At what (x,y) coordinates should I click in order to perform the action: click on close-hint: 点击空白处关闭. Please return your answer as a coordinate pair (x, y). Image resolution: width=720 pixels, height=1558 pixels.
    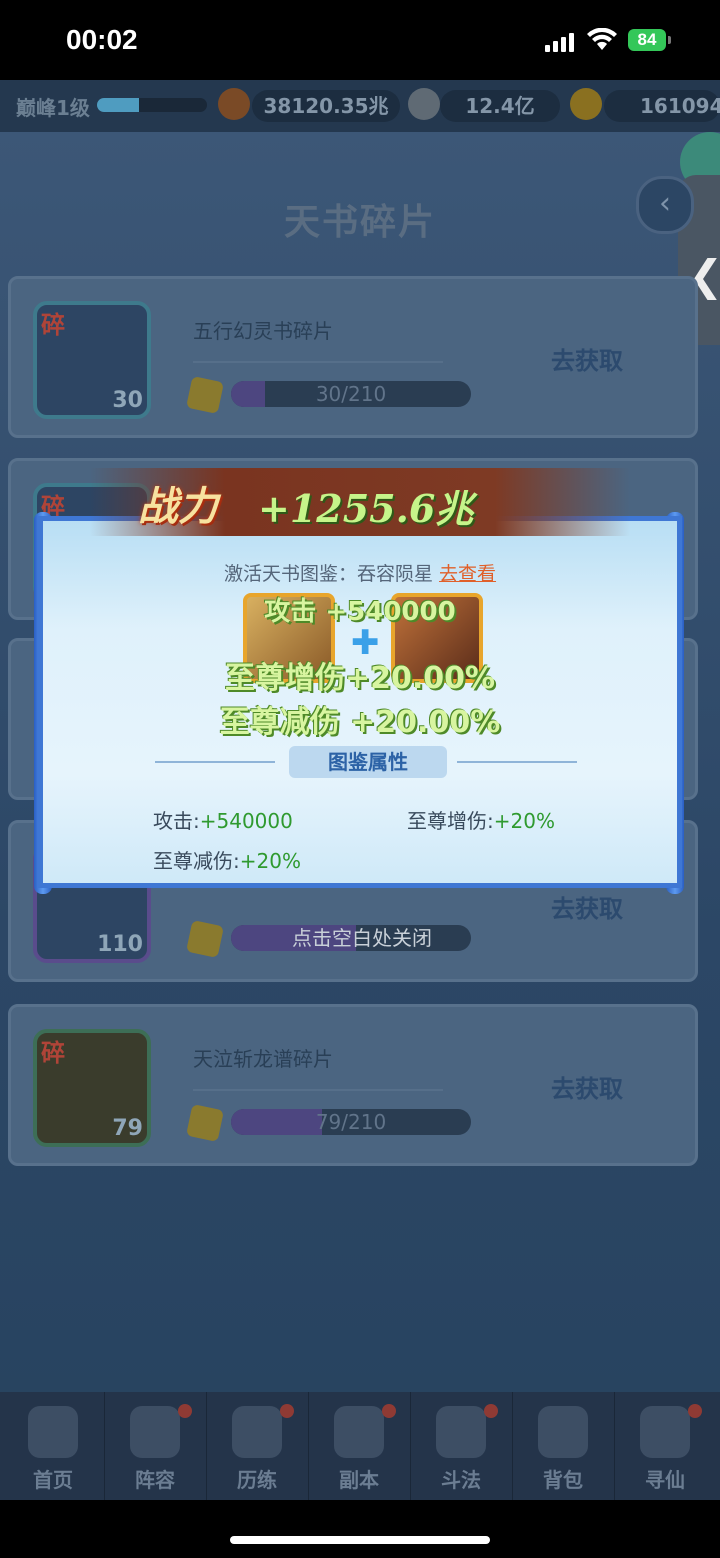
    Looking at the image, I should click on (362, 936).